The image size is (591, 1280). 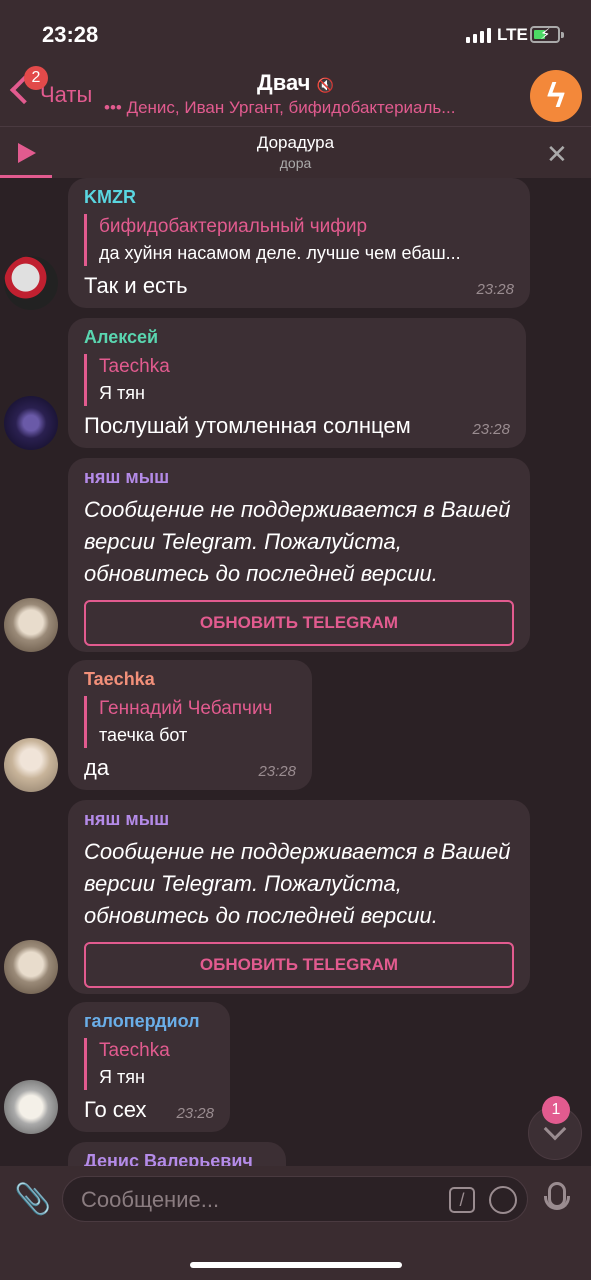 I want to click on chat-avatar: ϟ, so click(x=556, y=96).